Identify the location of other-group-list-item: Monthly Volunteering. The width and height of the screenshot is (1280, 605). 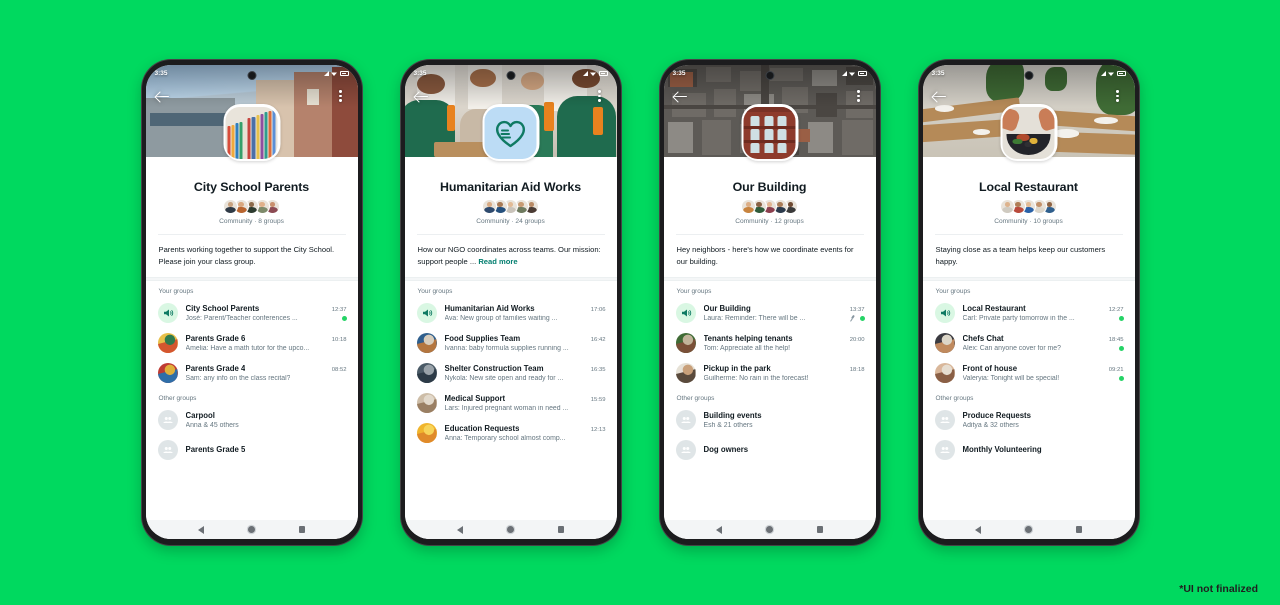
(1029, 450).